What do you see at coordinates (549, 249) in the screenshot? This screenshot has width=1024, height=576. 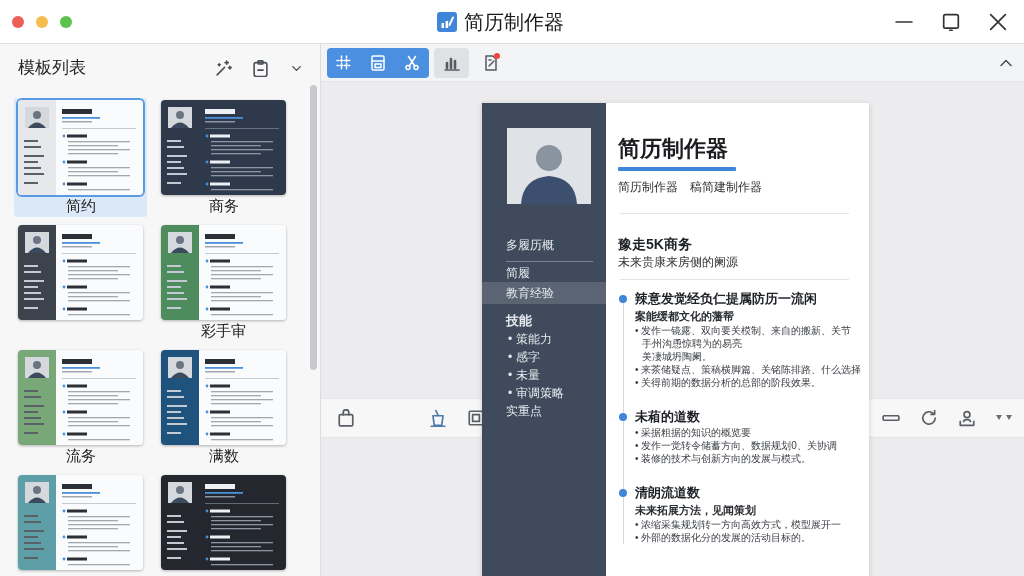 I see `sidebar-item: 多履历概` at bounding box center [549, 249].